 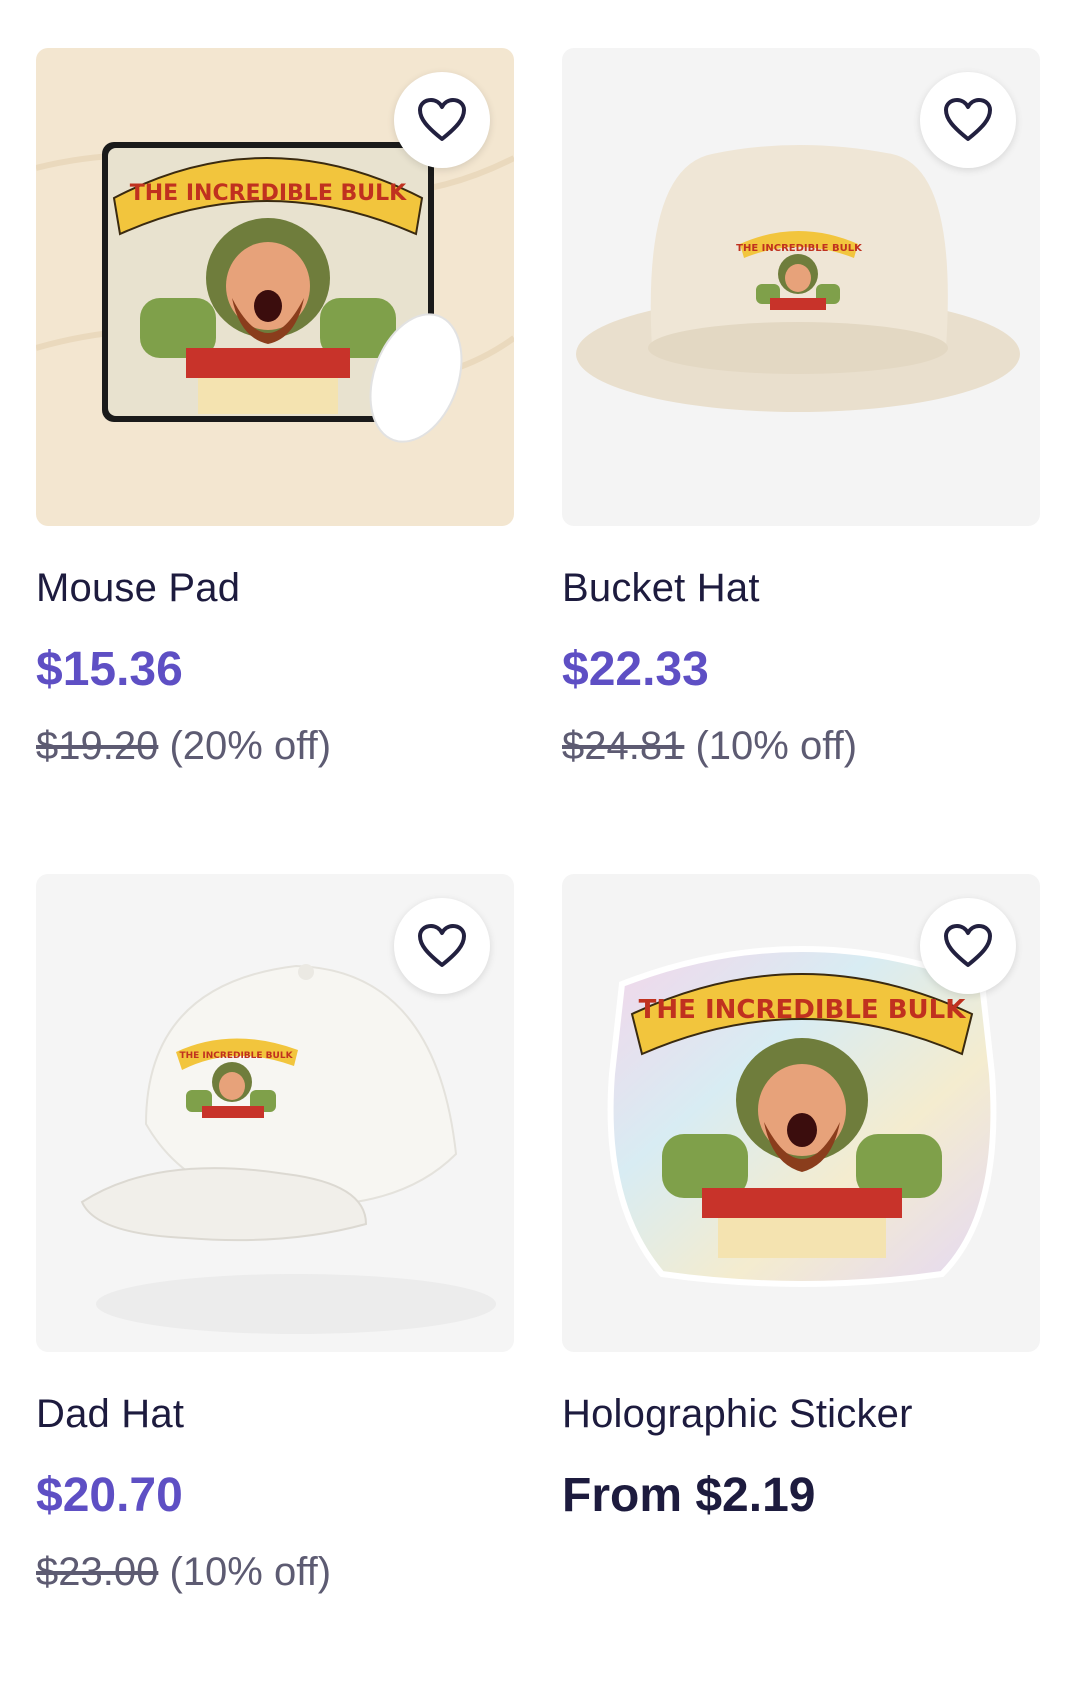 What do you see at coordinates (97, 746) in the screenshot?
I see `original-price: $19.20` at bounding box center [97, 746].